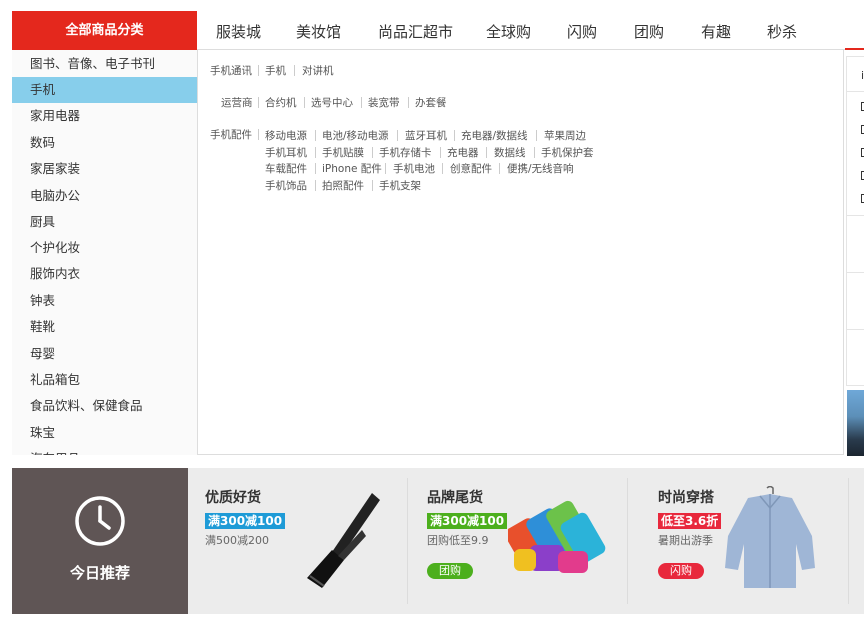 This screenshot has width=864, height=631. What do you see at coordinates (318, 70) in the screenshot?
I see `flyout-link: 对讲机` at bounding box center [318, 70].